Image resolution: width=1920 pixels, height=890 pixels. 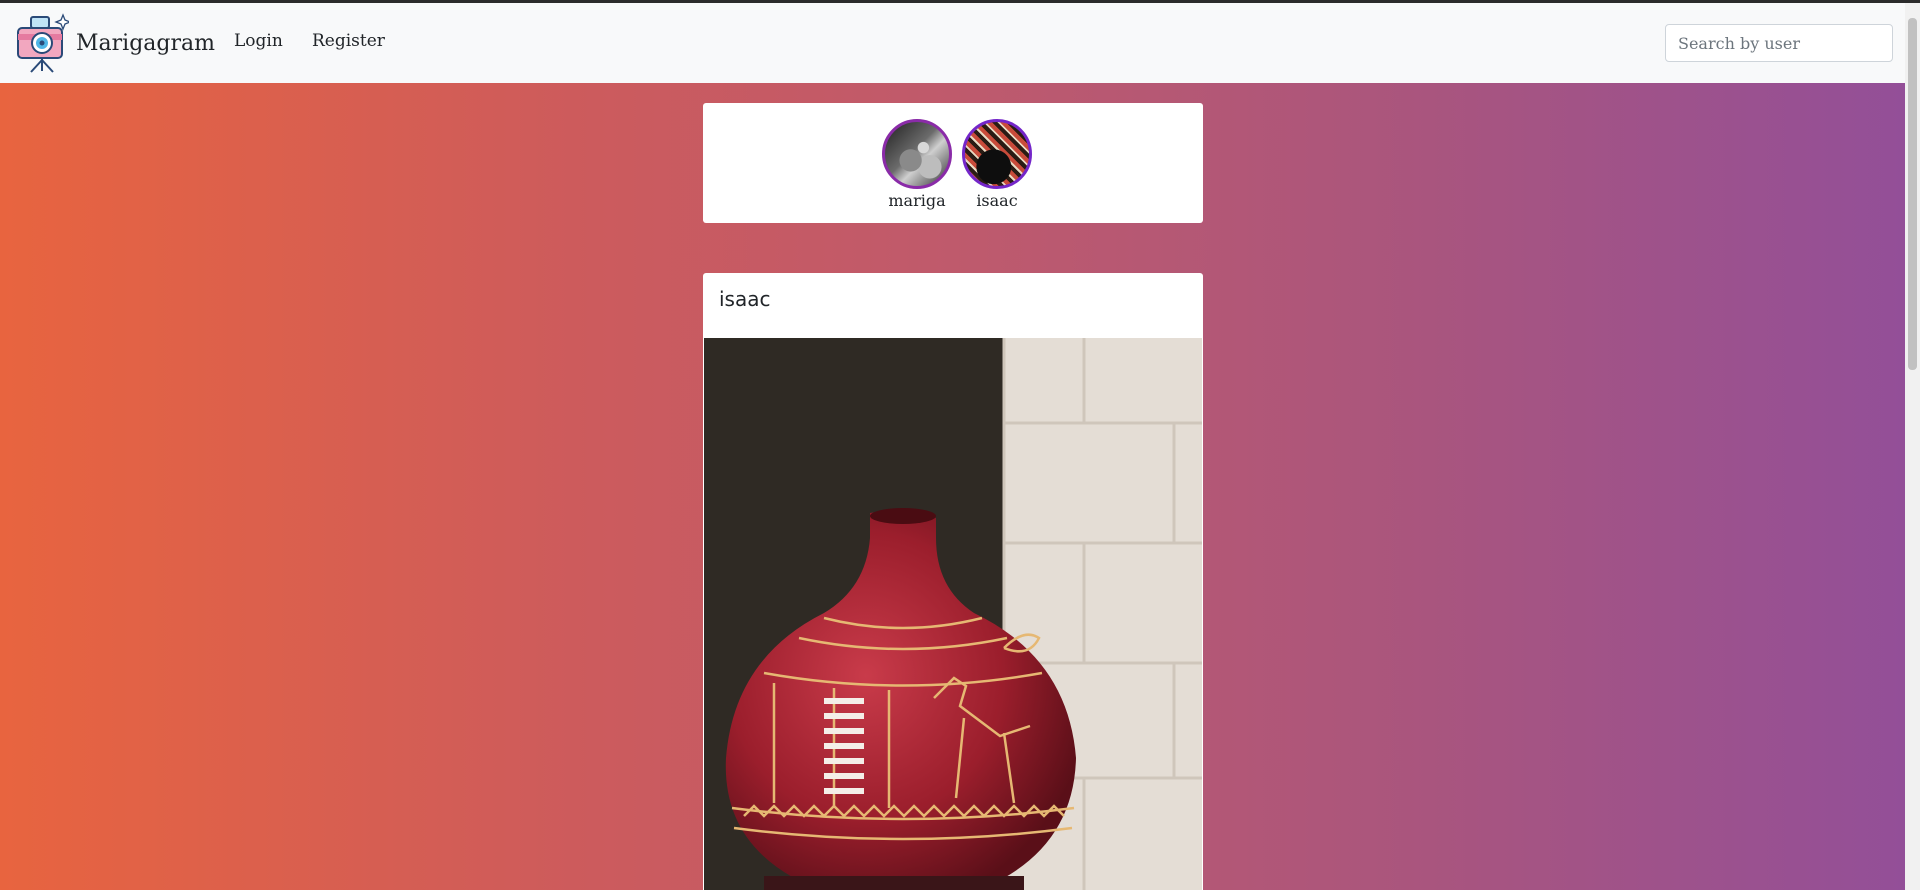 I want to click on brand-name: Marigagram, so click(x=145, y=43).